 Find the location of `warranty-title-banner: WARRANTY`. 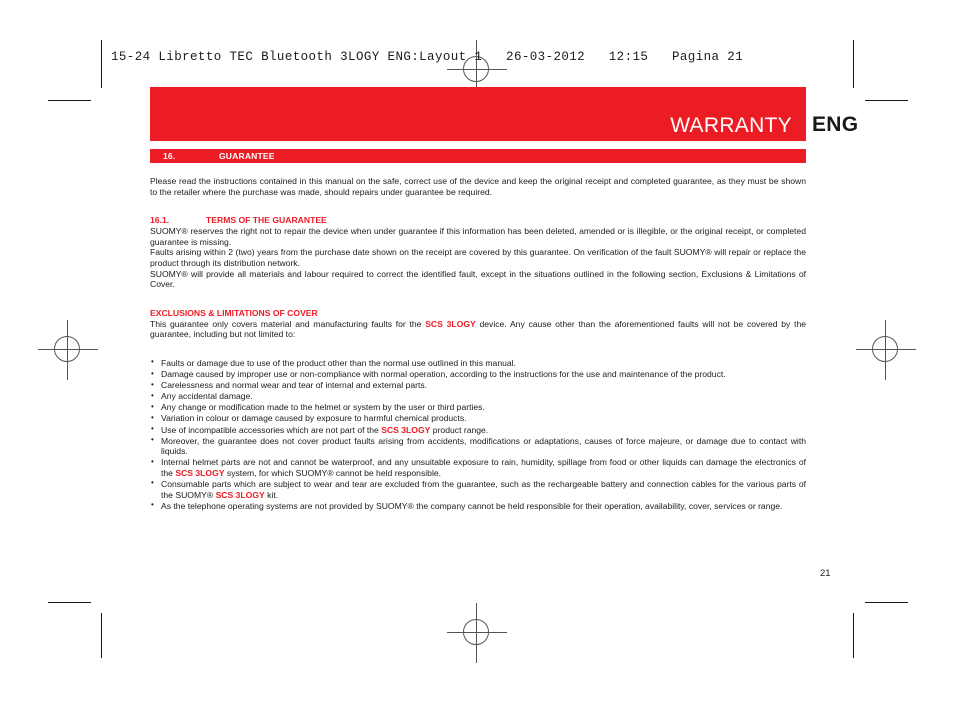

warranty-title-banner: WARRANTY is located at coordinates (478, 114).